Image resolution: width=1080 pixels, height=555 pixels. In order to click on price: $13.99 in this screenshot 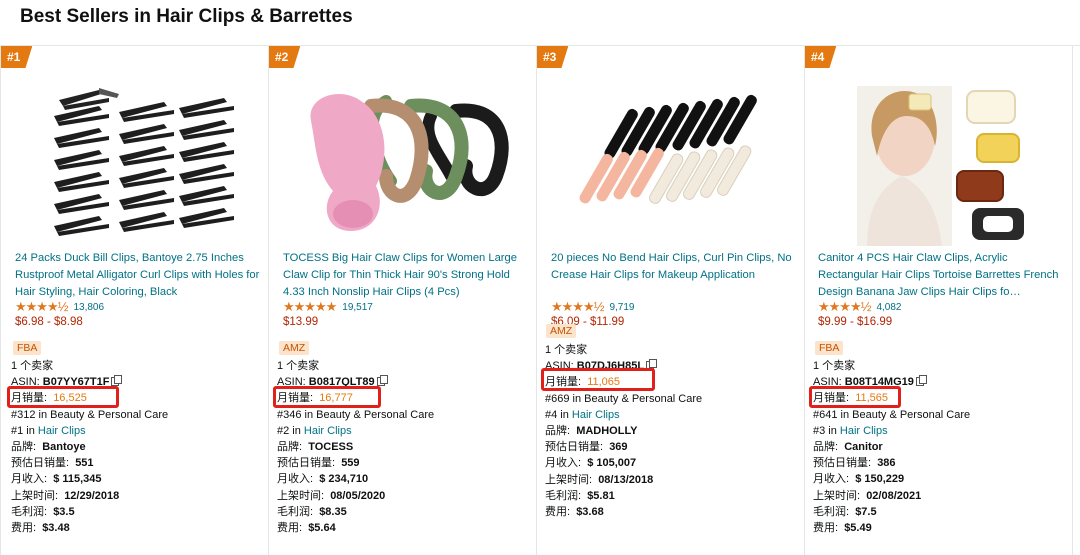, I will do `click(301, 322)`.